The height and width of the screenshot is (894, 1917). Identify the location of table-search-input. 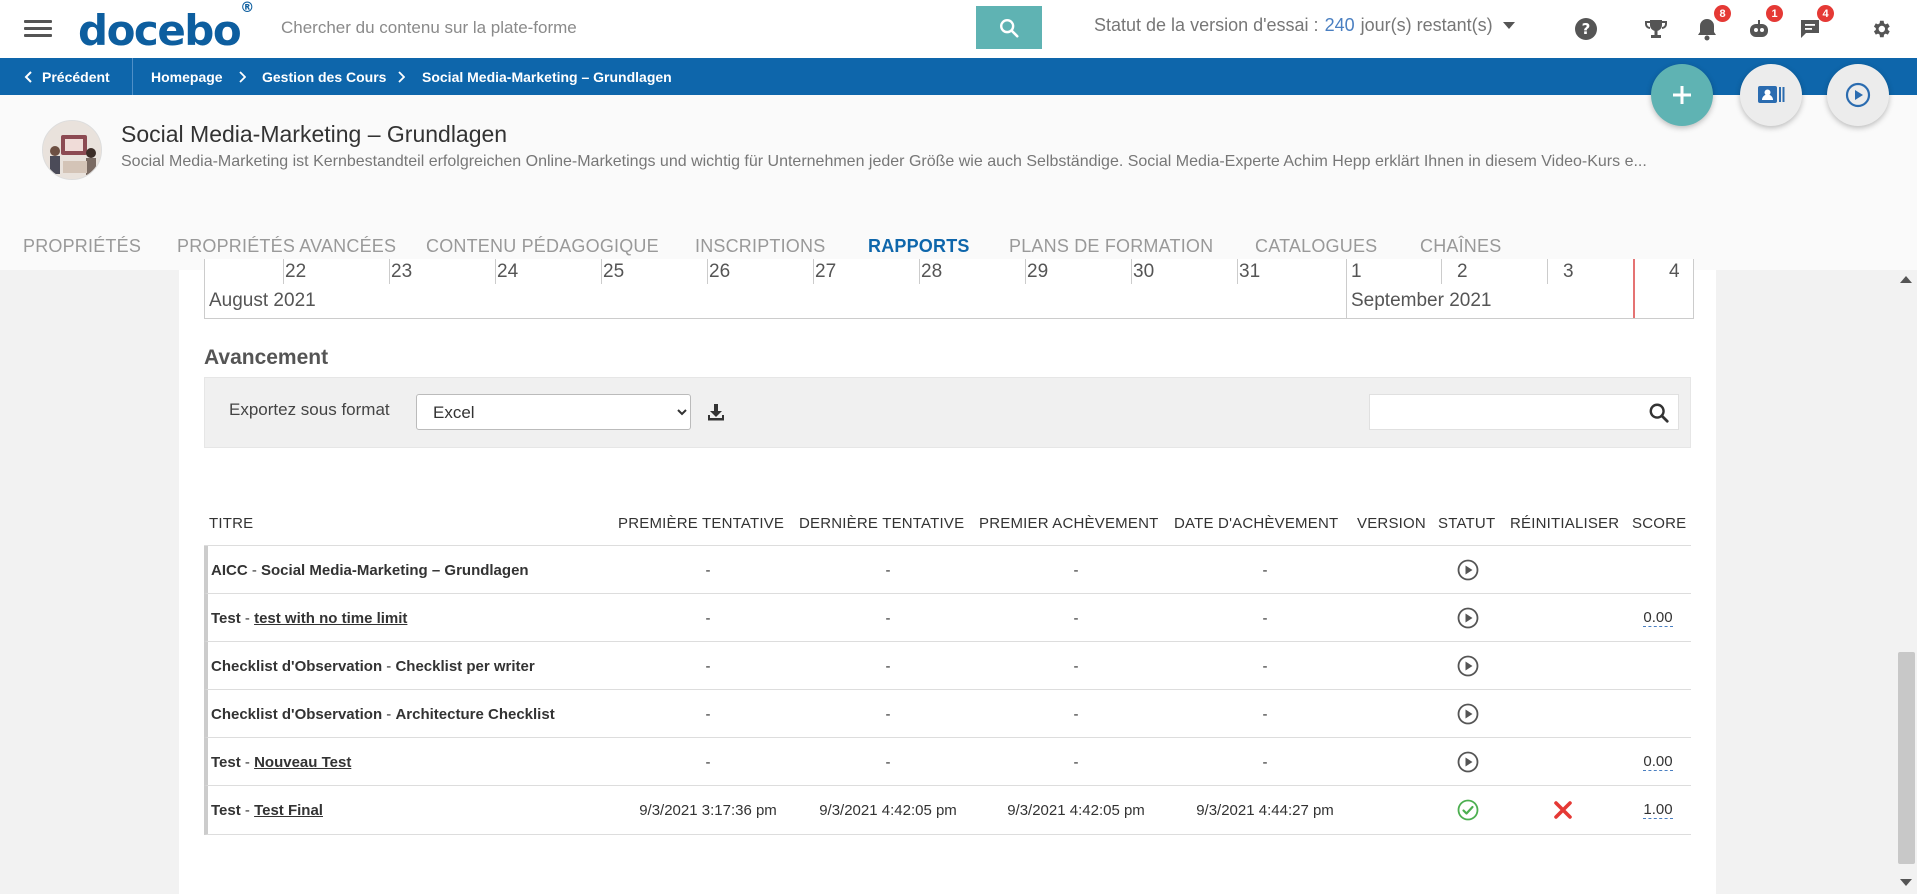
(1500, 412).